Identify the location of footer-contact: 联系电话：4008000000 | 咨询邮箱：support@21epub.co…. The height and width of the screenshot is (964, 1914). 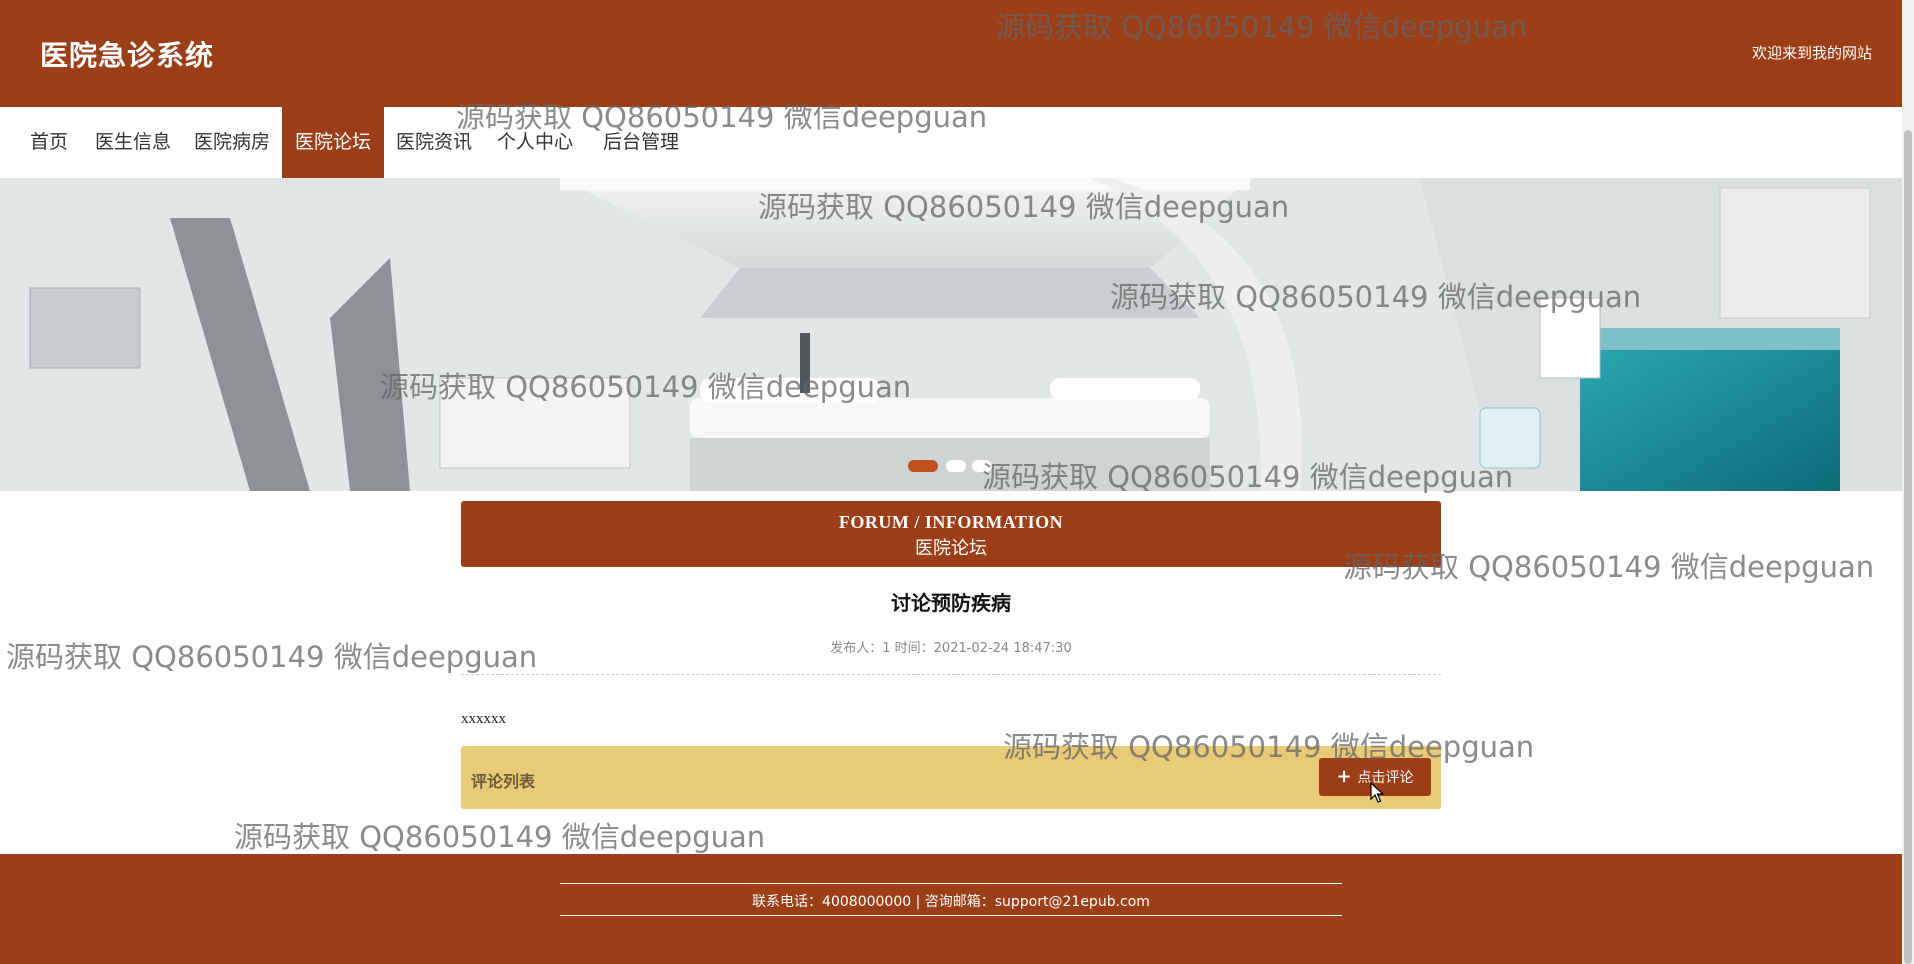
(951, 902).